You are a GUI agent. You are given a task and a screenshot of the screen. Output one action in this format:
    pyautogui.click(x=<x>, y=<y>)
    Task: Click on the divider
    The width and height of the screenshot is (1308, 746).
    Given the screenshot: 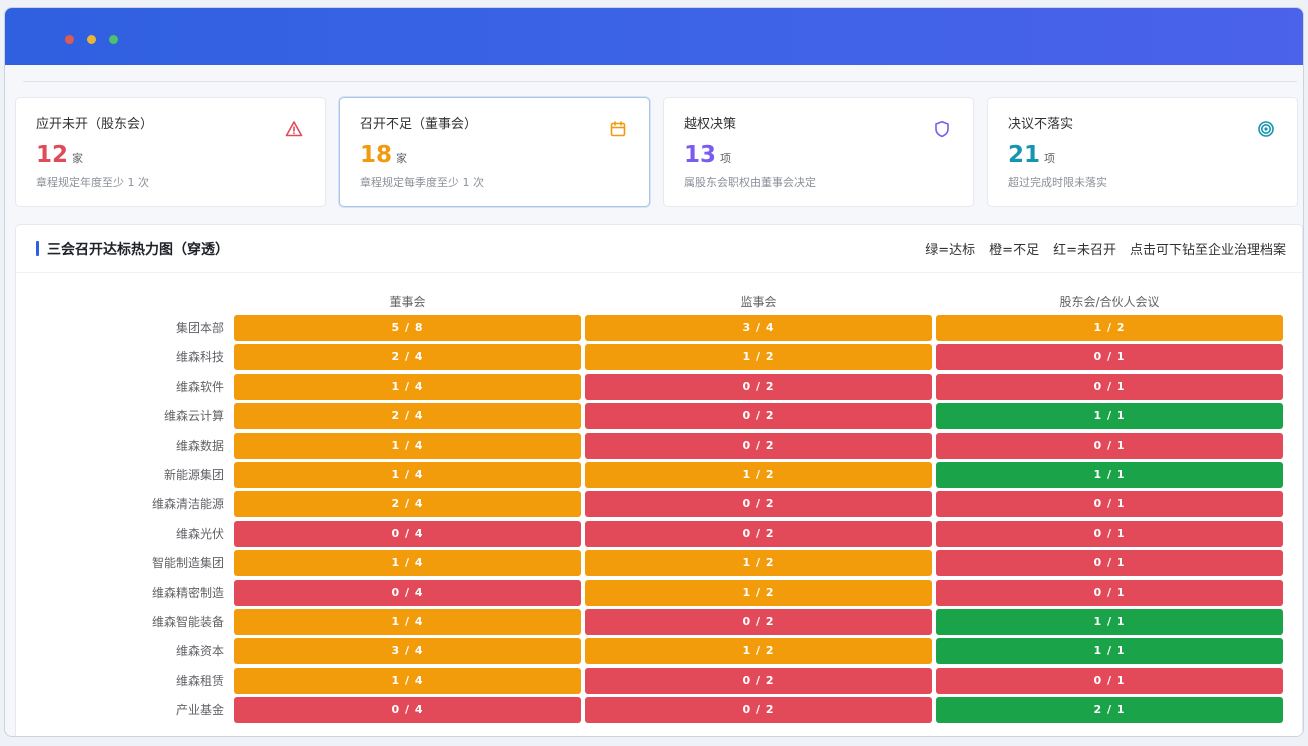 What is the action you would take?
    pyautogui.click(x=660, y=81)
    